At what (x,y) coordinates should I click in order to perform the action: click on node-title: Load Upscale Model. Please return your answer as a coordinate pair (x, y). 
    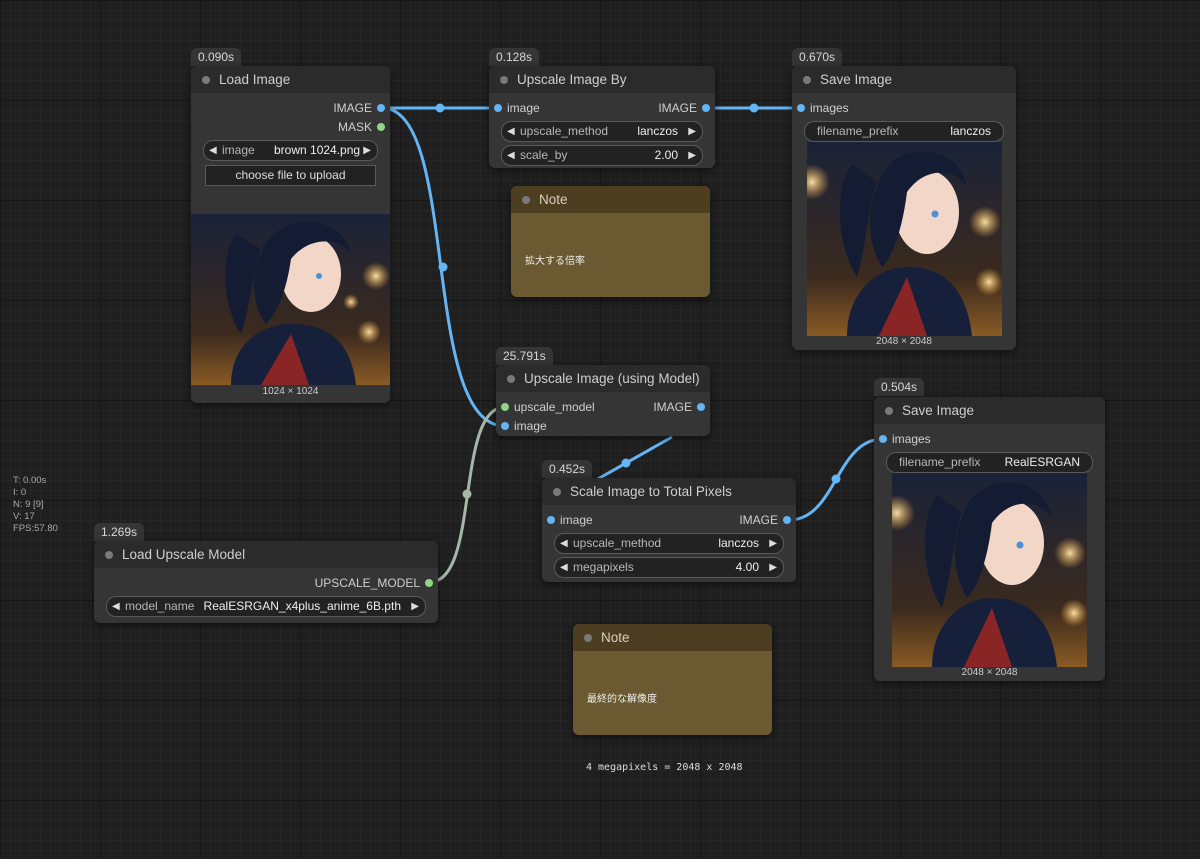
    Looking at the image, I should click on (184, 554).